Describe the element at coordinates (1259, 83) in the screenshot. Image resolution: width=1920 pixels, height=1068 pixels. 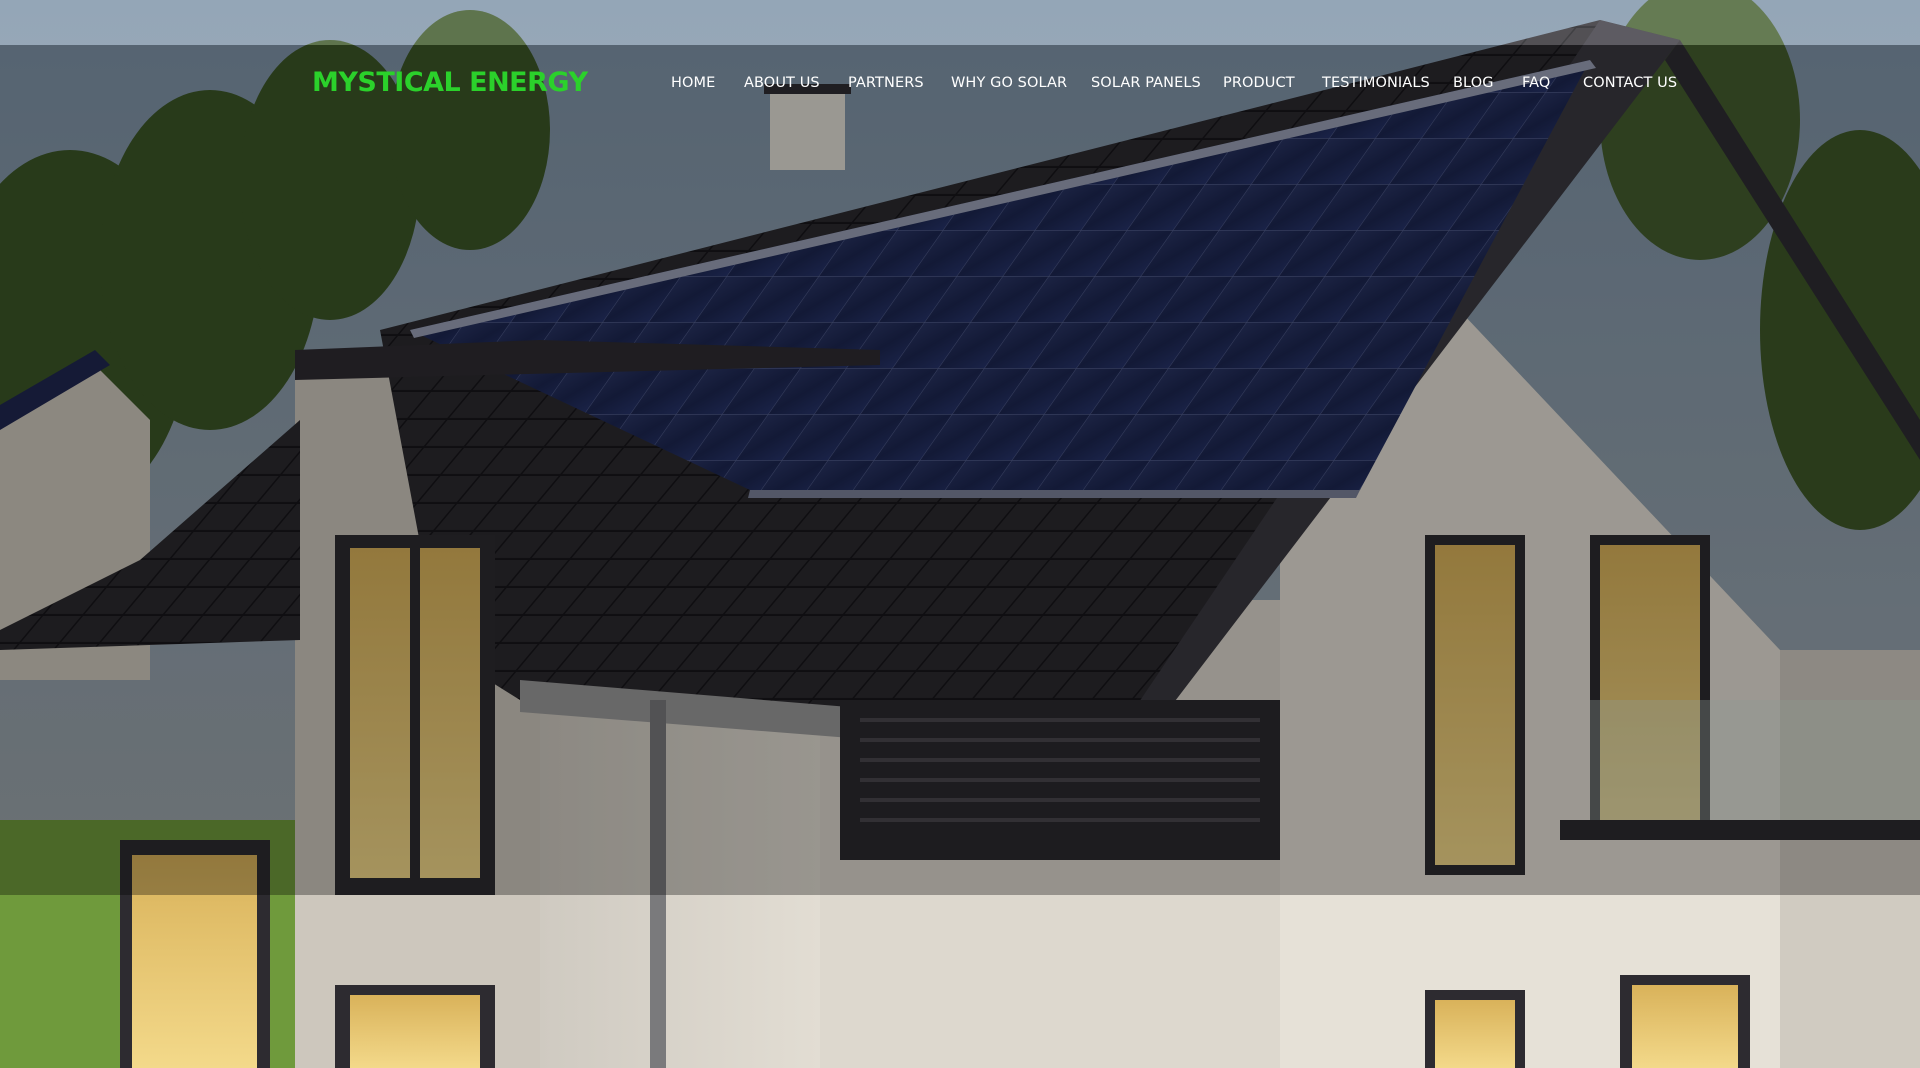
I see `nav-product: PRODUCT` at that location.